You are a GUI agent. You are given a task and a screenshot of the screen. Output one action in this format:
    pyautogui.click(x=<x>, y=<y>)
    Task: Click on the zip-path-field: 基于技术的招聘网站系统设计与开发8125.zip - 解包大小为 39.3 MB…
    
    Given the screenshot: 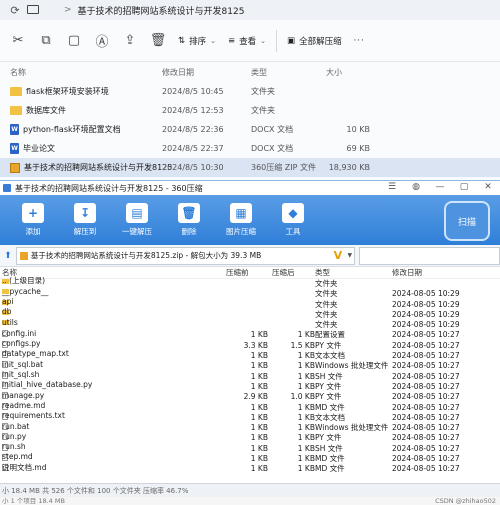 What is the action you would take?
    pyautogui.click(x=185, y=255)
    